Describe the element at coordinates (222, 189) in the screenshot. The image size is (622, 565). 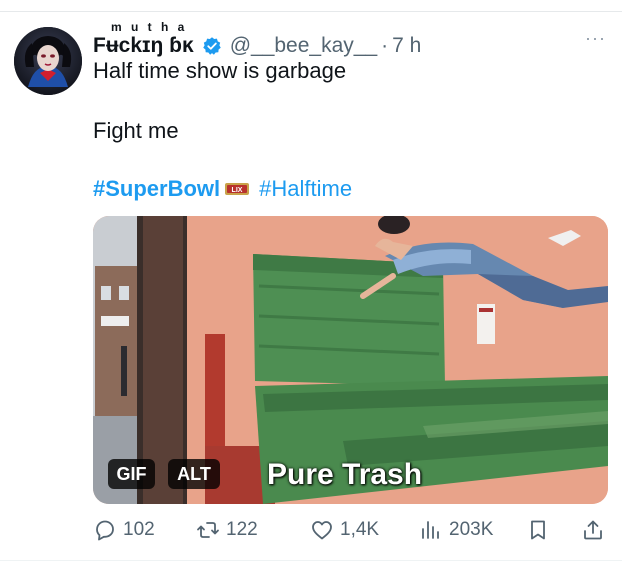
I see `hashtags: #SuperBowl LIX #Halftime` at that location.